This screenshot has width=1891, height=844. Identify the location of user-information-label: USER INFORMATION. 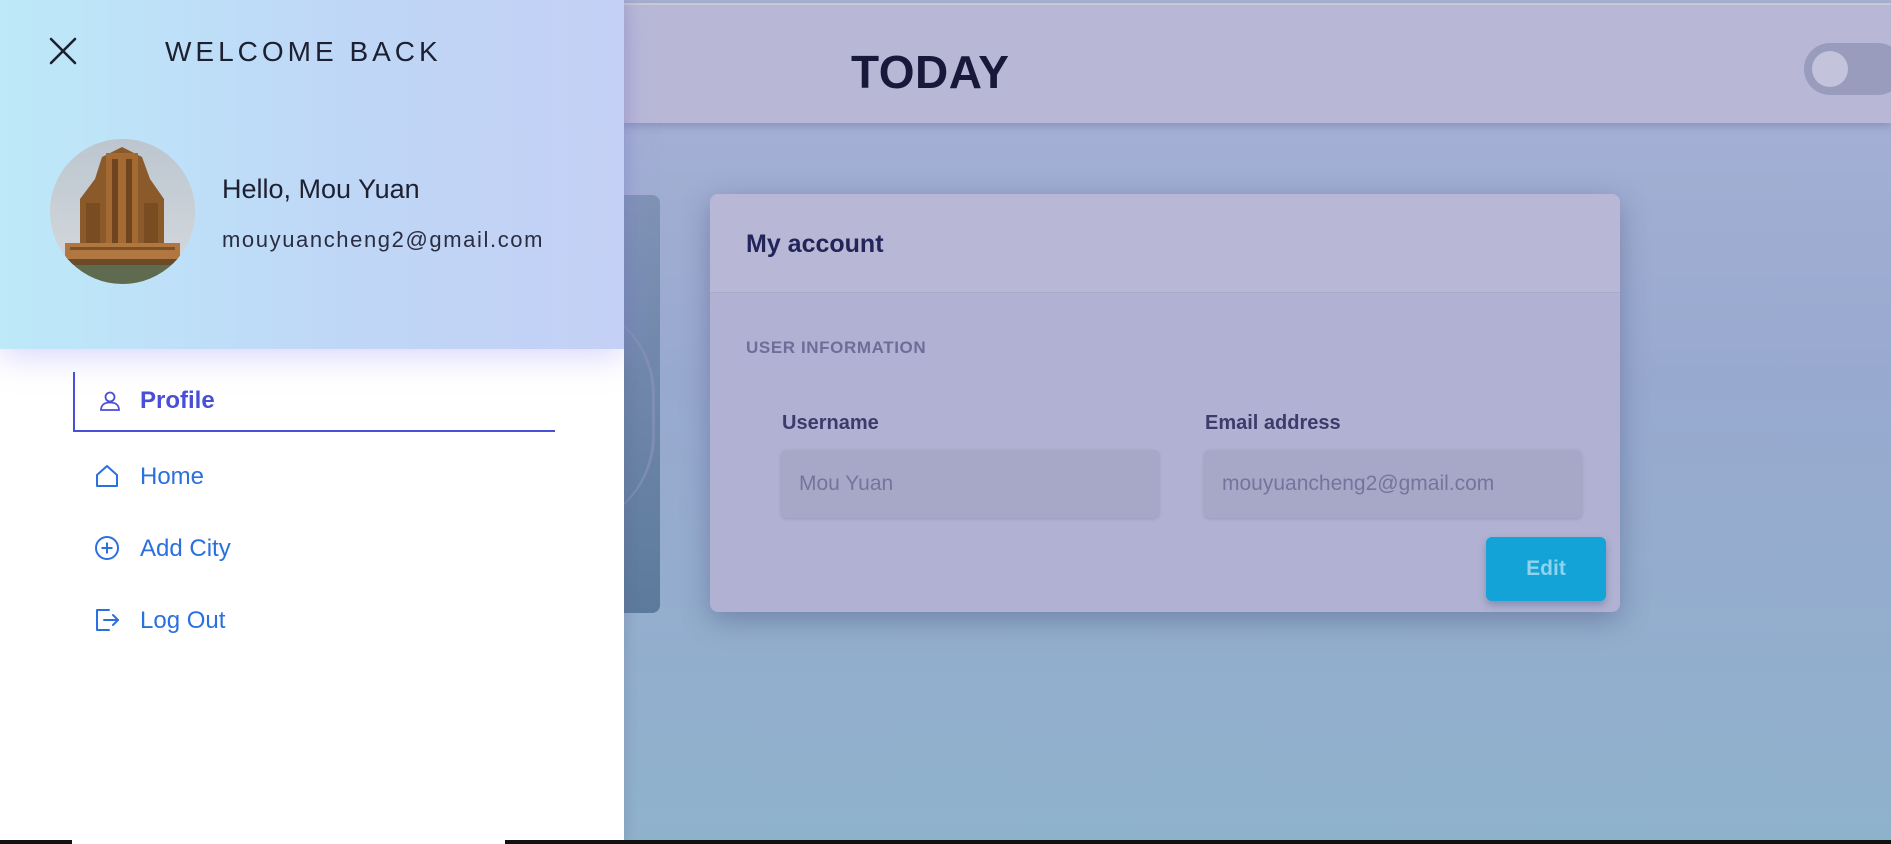
(836, 347).